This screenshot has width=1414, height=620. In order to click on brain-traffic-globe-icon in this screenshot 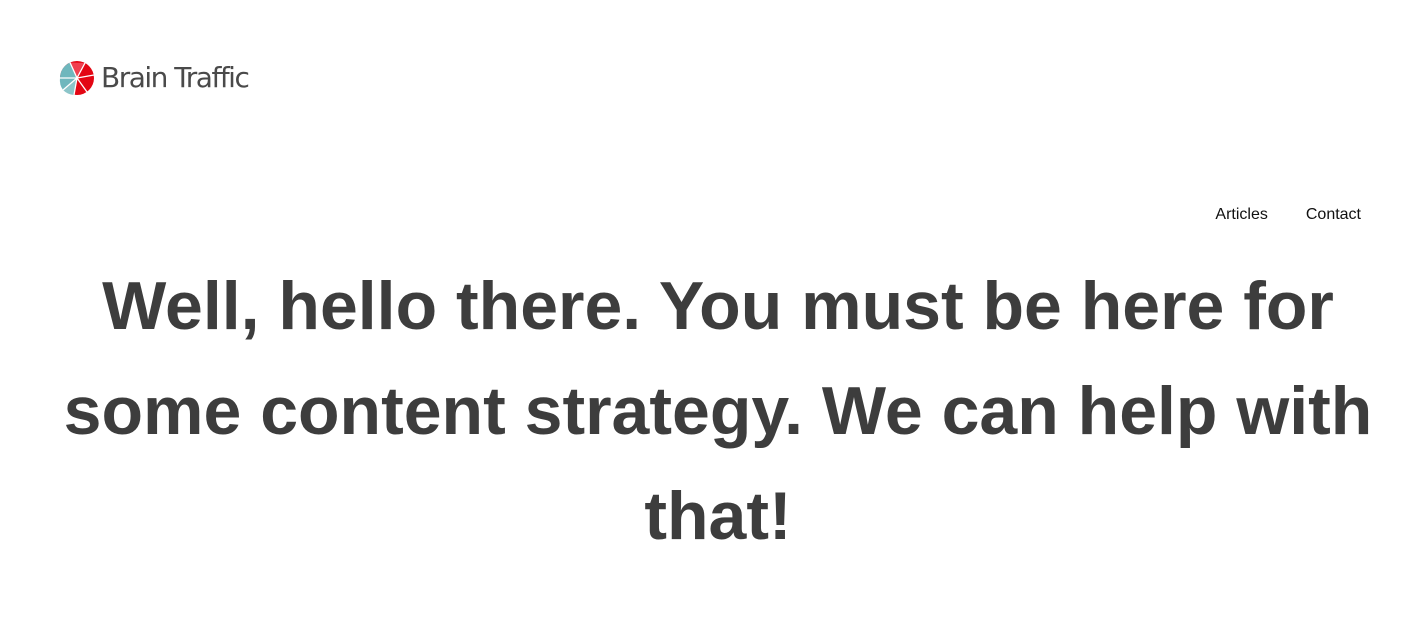, I will do `click(77, 78)`.